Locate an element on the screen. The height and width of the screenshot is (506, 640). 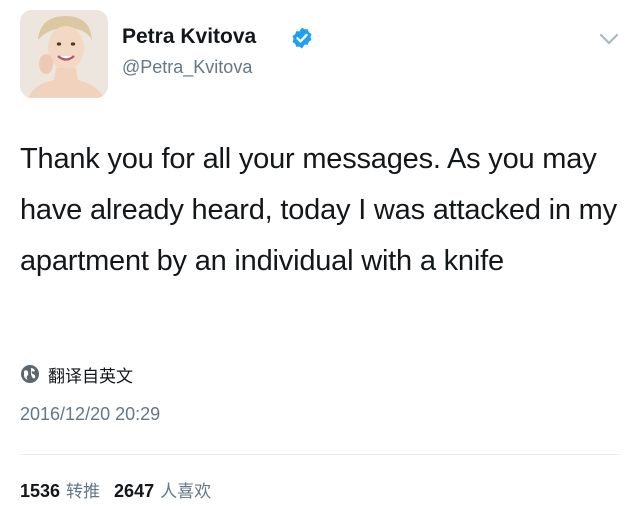
timestamp: 2016/12/20 20:29 is located at coordinates (90, 414).